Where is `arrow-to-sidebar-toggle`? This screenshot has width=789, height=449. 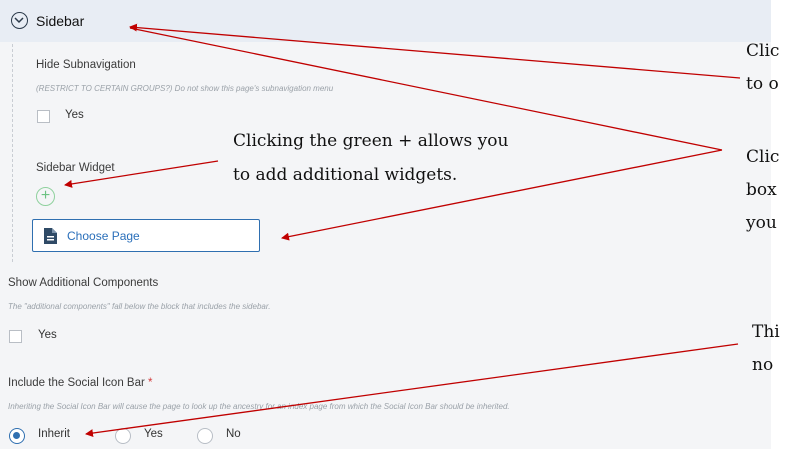 arrow-to-sidebar-toggle is located at coordinates (435, 51).